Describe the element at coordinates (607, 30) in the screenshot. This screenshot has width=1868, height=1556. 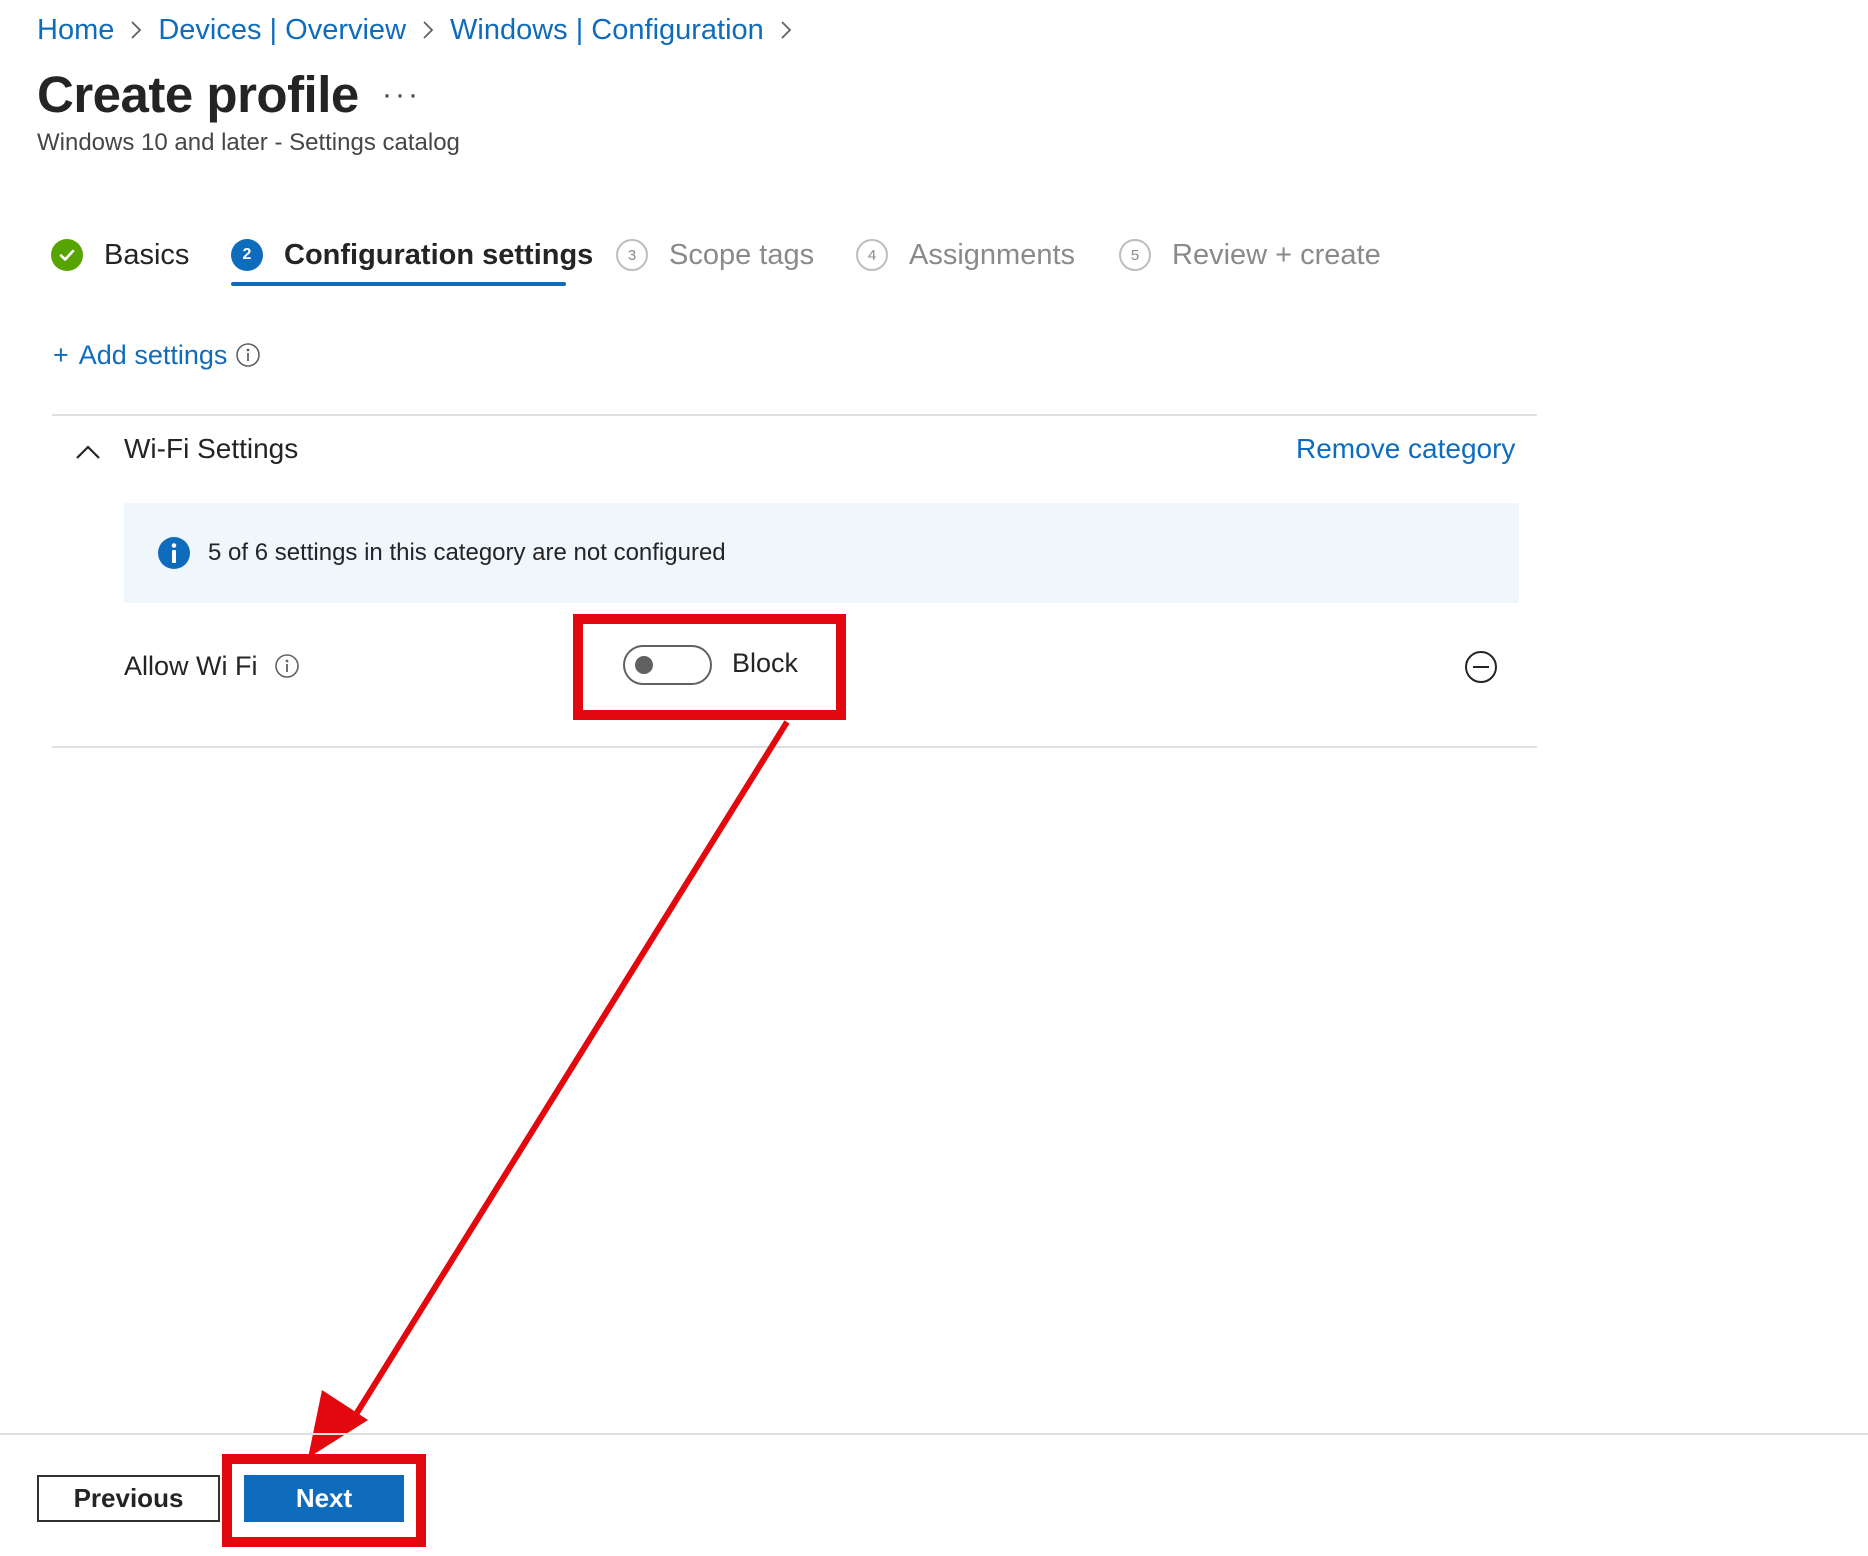
I see `breadcrumb-windows-configuration: Windows | Configuration` at that location.